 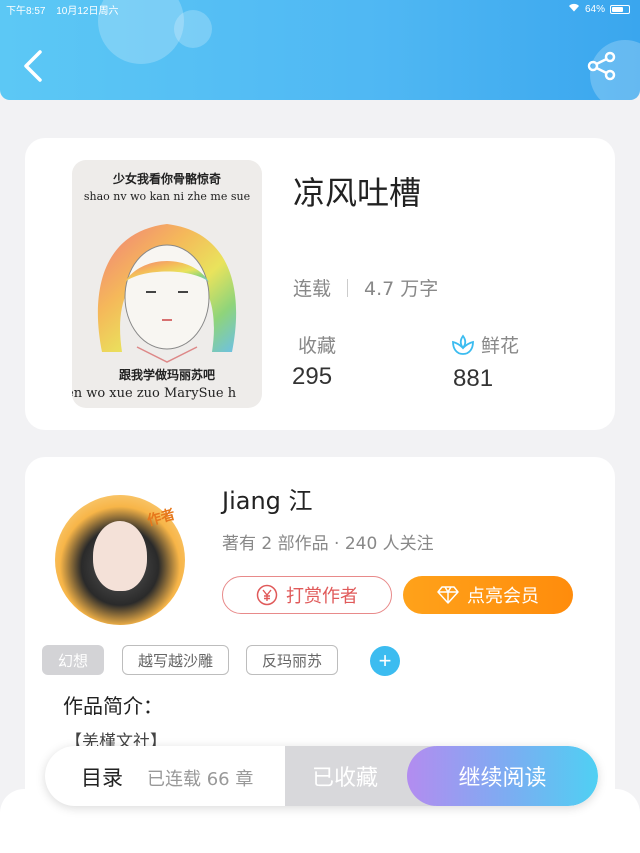 I want to click on back-button, so click(x=34, y=66).